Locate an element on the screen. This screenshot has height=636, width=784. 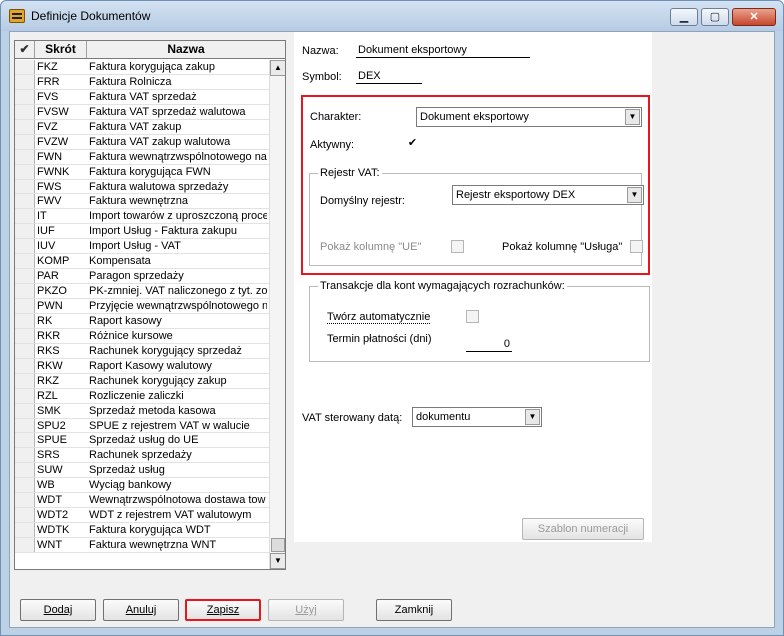
table-row: RK Raport kasowy is located at coordinates (142, 321).